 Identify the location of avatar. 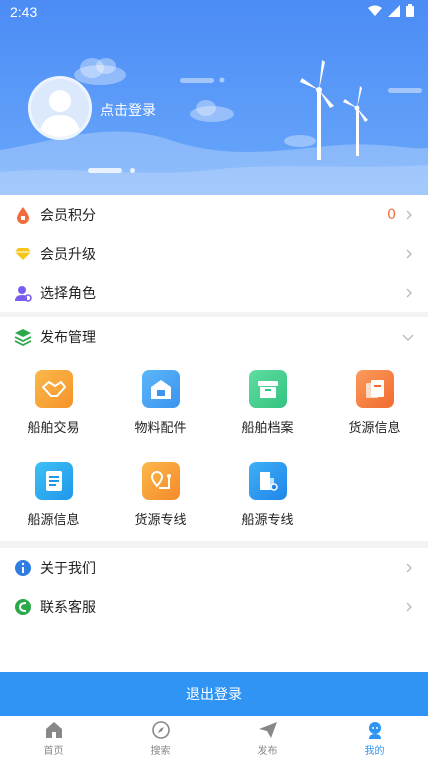
(60, 108).